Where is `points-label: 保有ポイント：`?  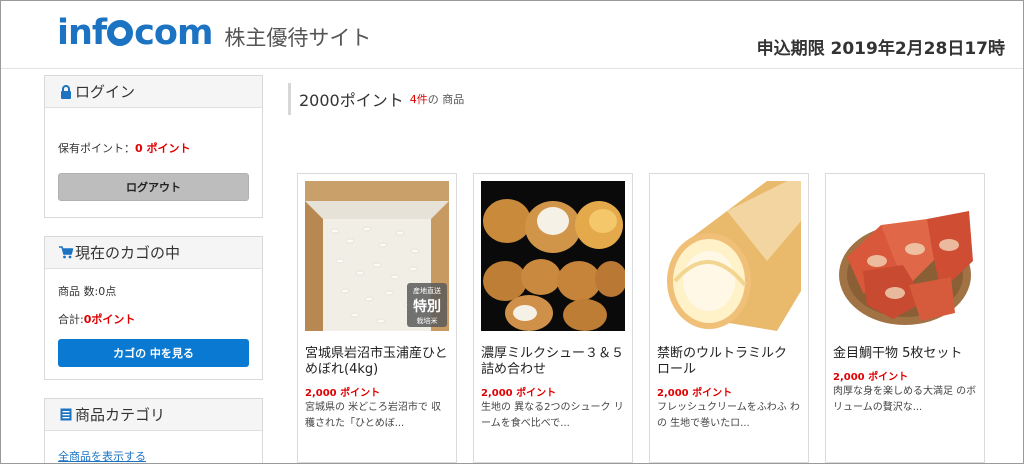
points-label: 保有ポイント： is located at coordinates (96, 148).